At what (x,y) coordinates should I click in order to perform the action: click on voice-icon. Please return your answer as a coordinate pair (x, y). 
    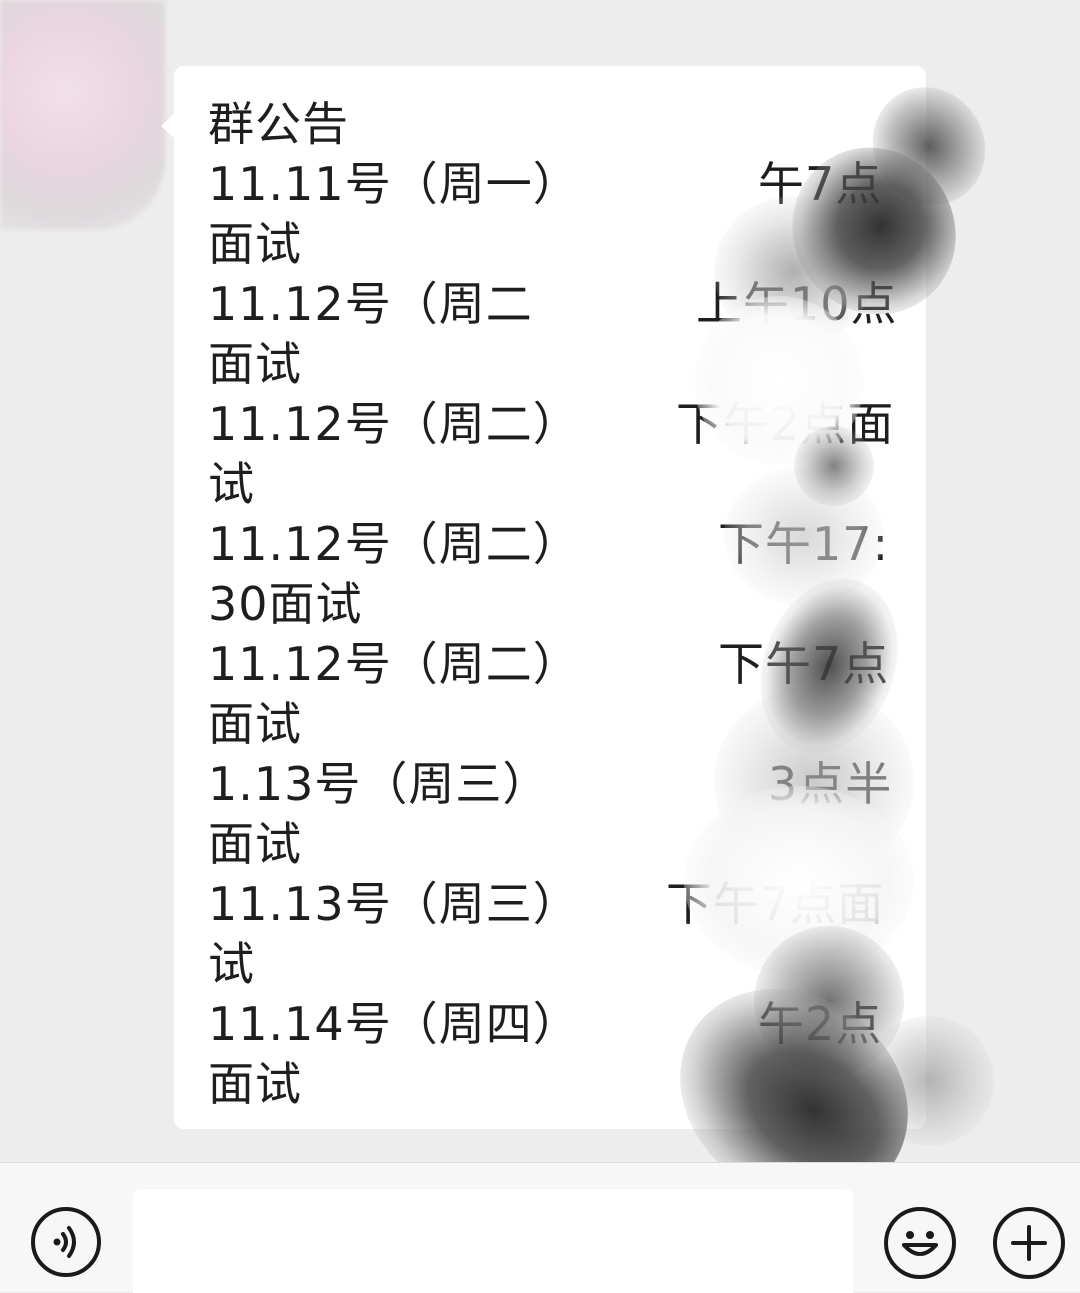
    Looking at the image, I should click on (64, 1242).